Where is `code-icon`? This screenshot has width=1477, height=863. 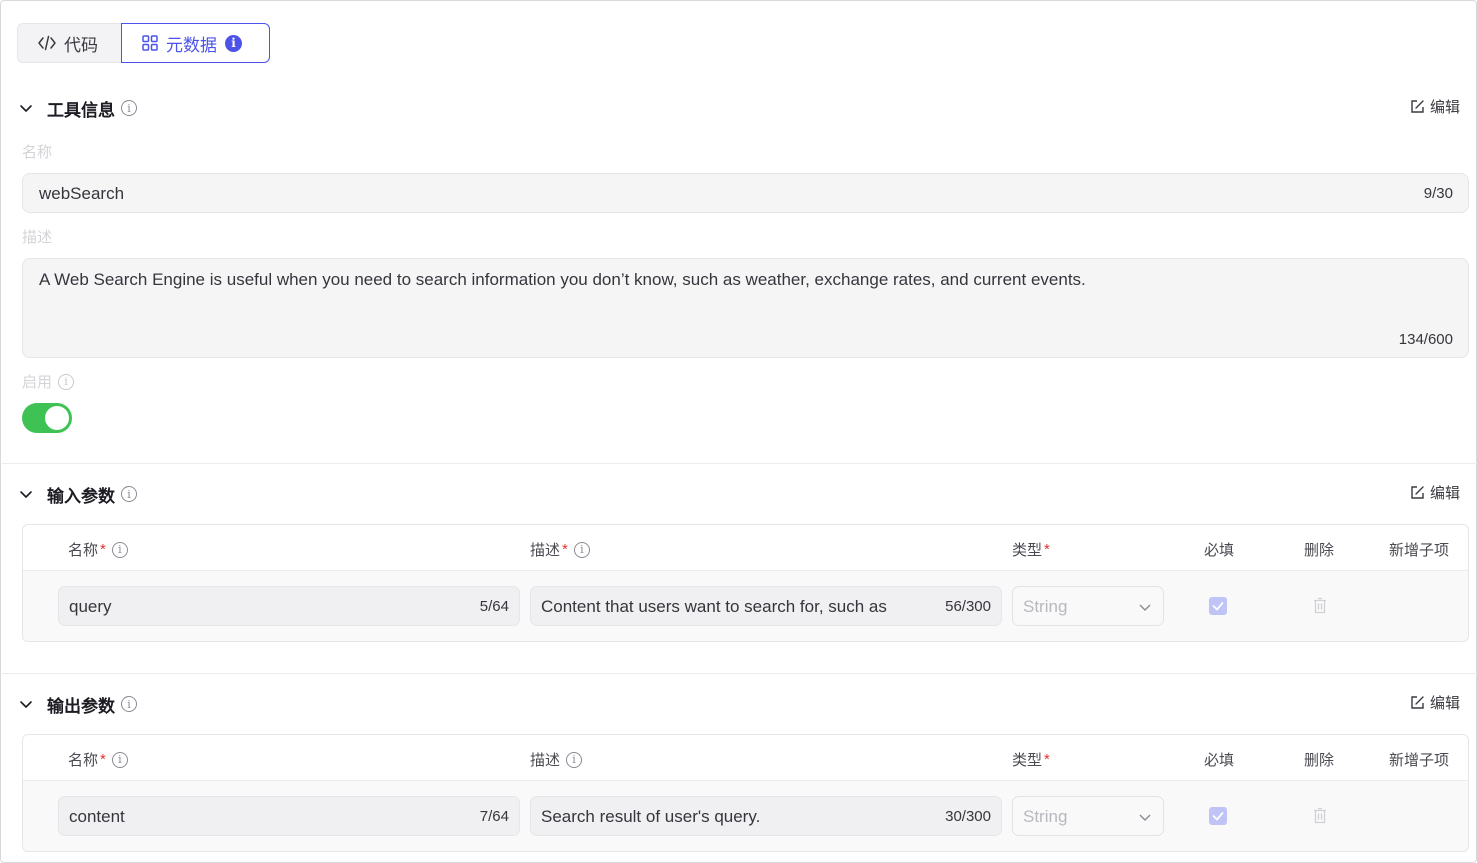 code-icon is located at coordinates (47, 43).